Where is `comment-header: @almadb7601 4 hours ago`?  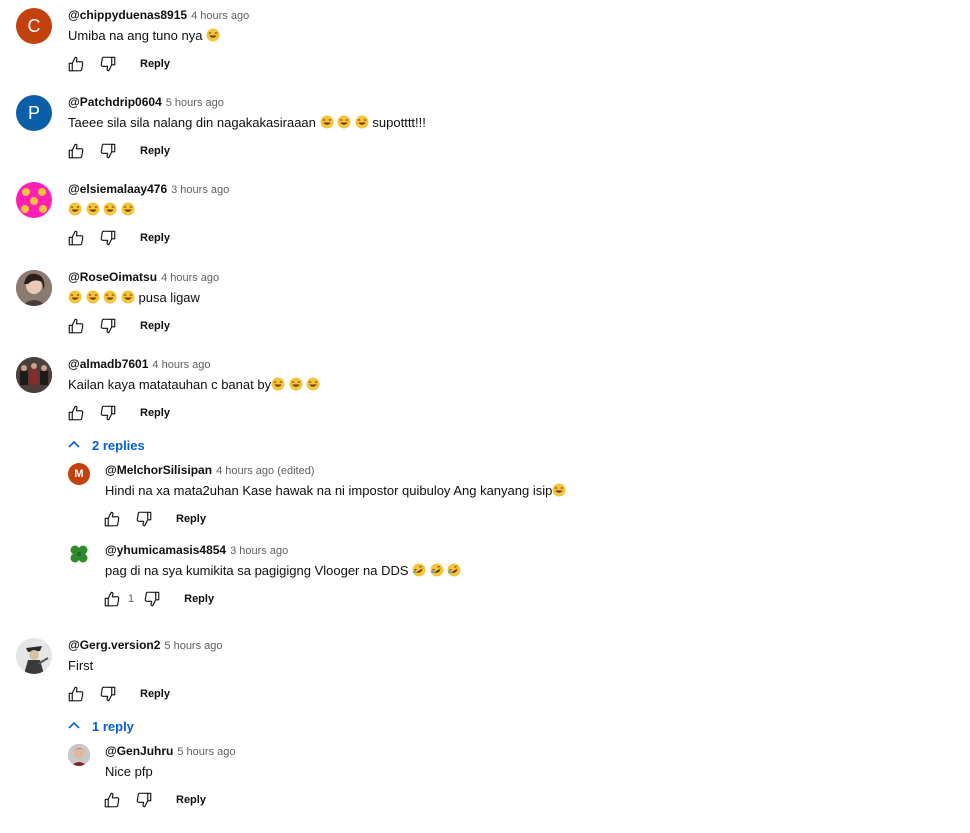 comment-header: @almadb7601 4 hours ago is located at coordinates (139, 364).